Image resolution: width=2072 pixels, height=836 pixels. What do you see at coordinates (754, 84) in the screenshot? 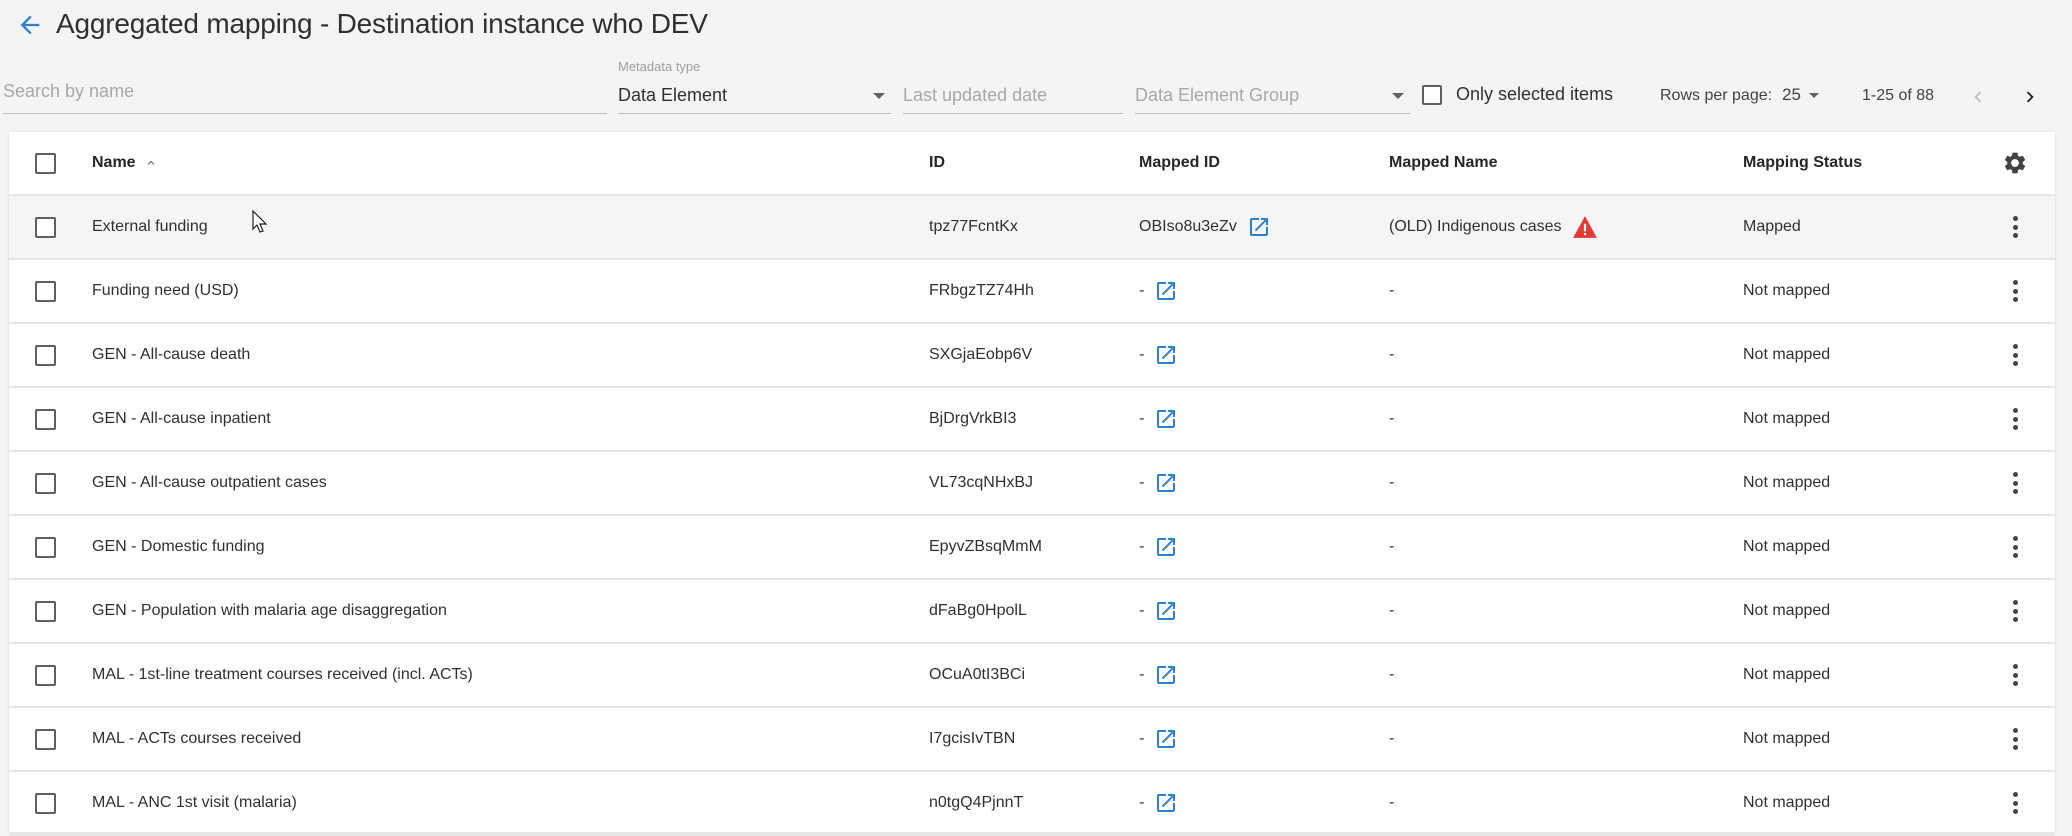
I see `metadata-type-select: Metadata type Data Element` at bounding box center [754, 84].